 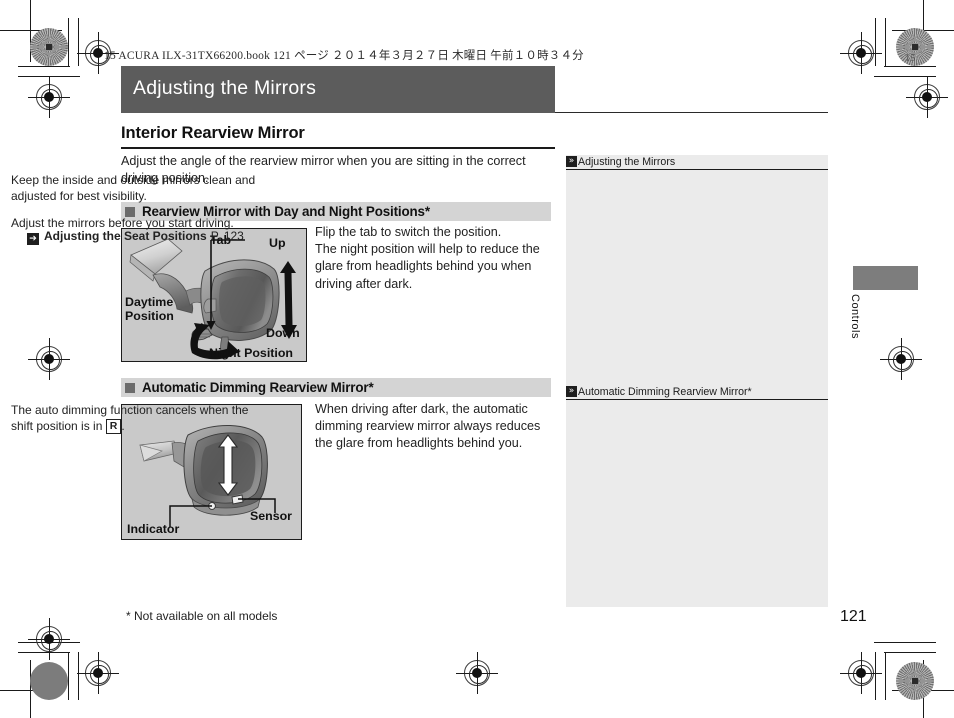 What do you see at coordinates (665, 391) in the screenshot?
I see `side-note-heading-label: Automatic Dimming Rearview Mirror*` at bounding box center [665, 391].